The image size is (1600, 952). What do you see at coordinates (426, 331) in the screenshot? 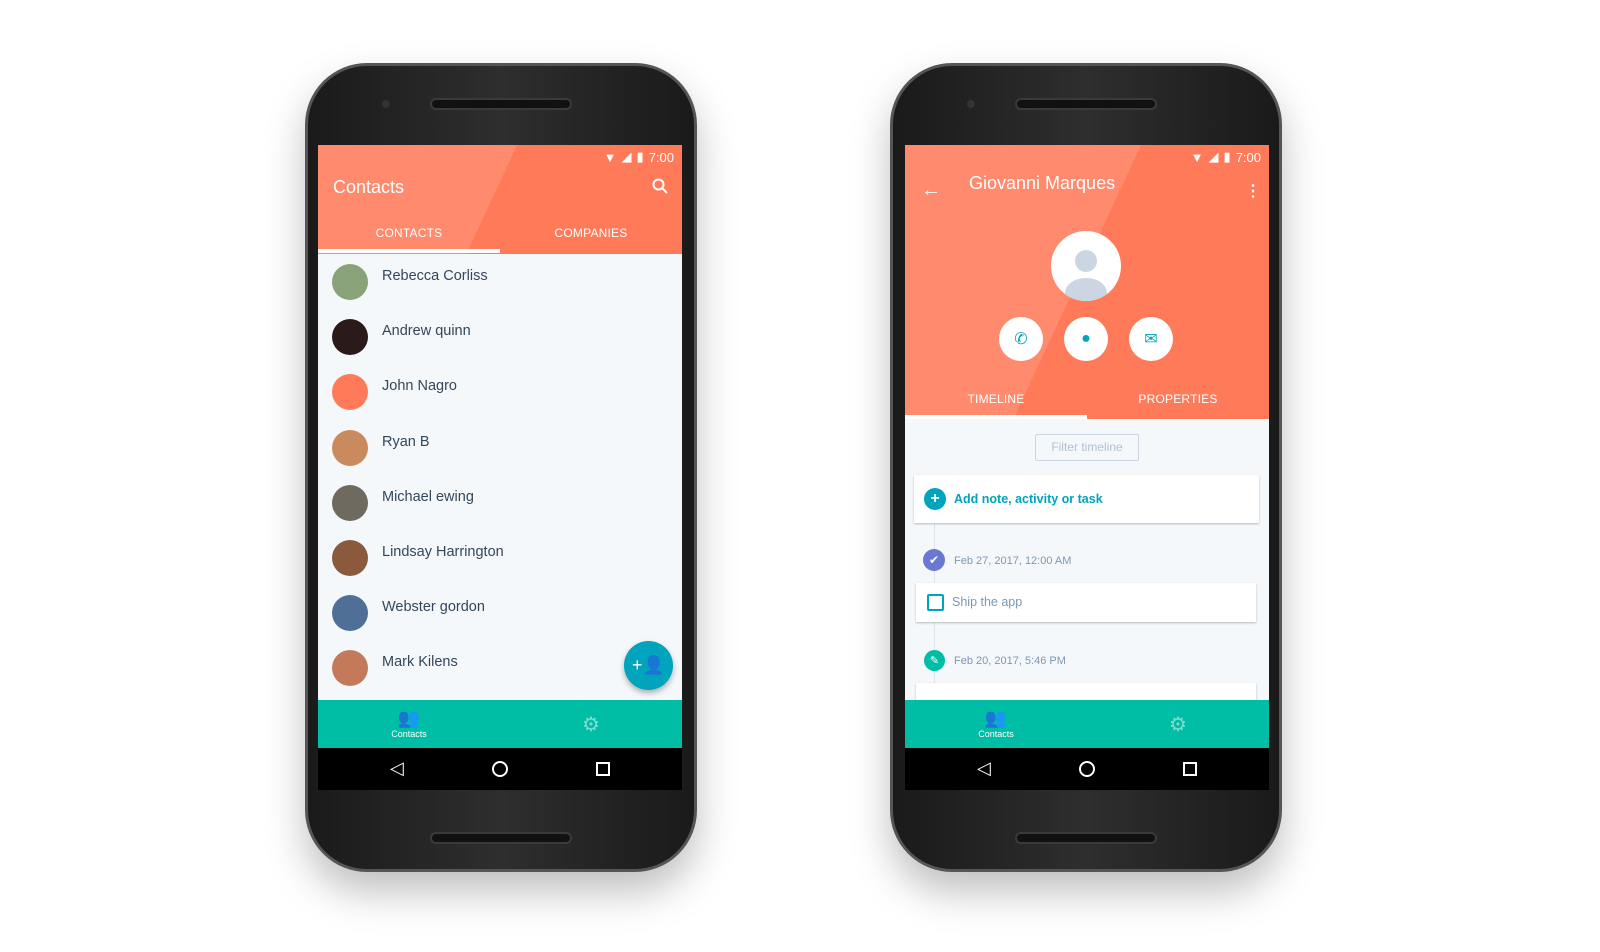
I see `contact-name: Andrew quinn` at bounding box center [426, 331].